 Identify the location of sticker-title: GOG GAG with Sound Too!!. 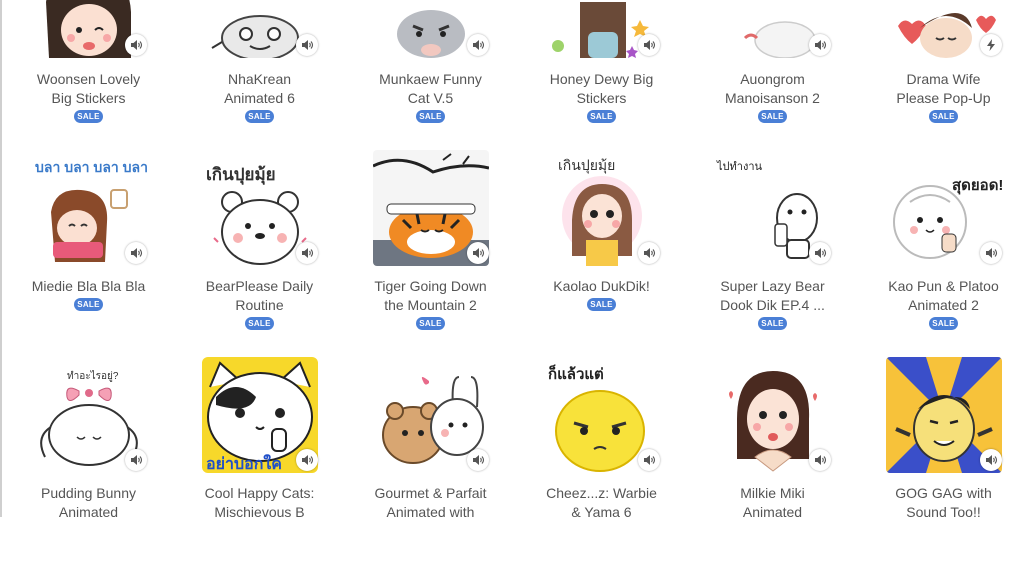
(943, 503).